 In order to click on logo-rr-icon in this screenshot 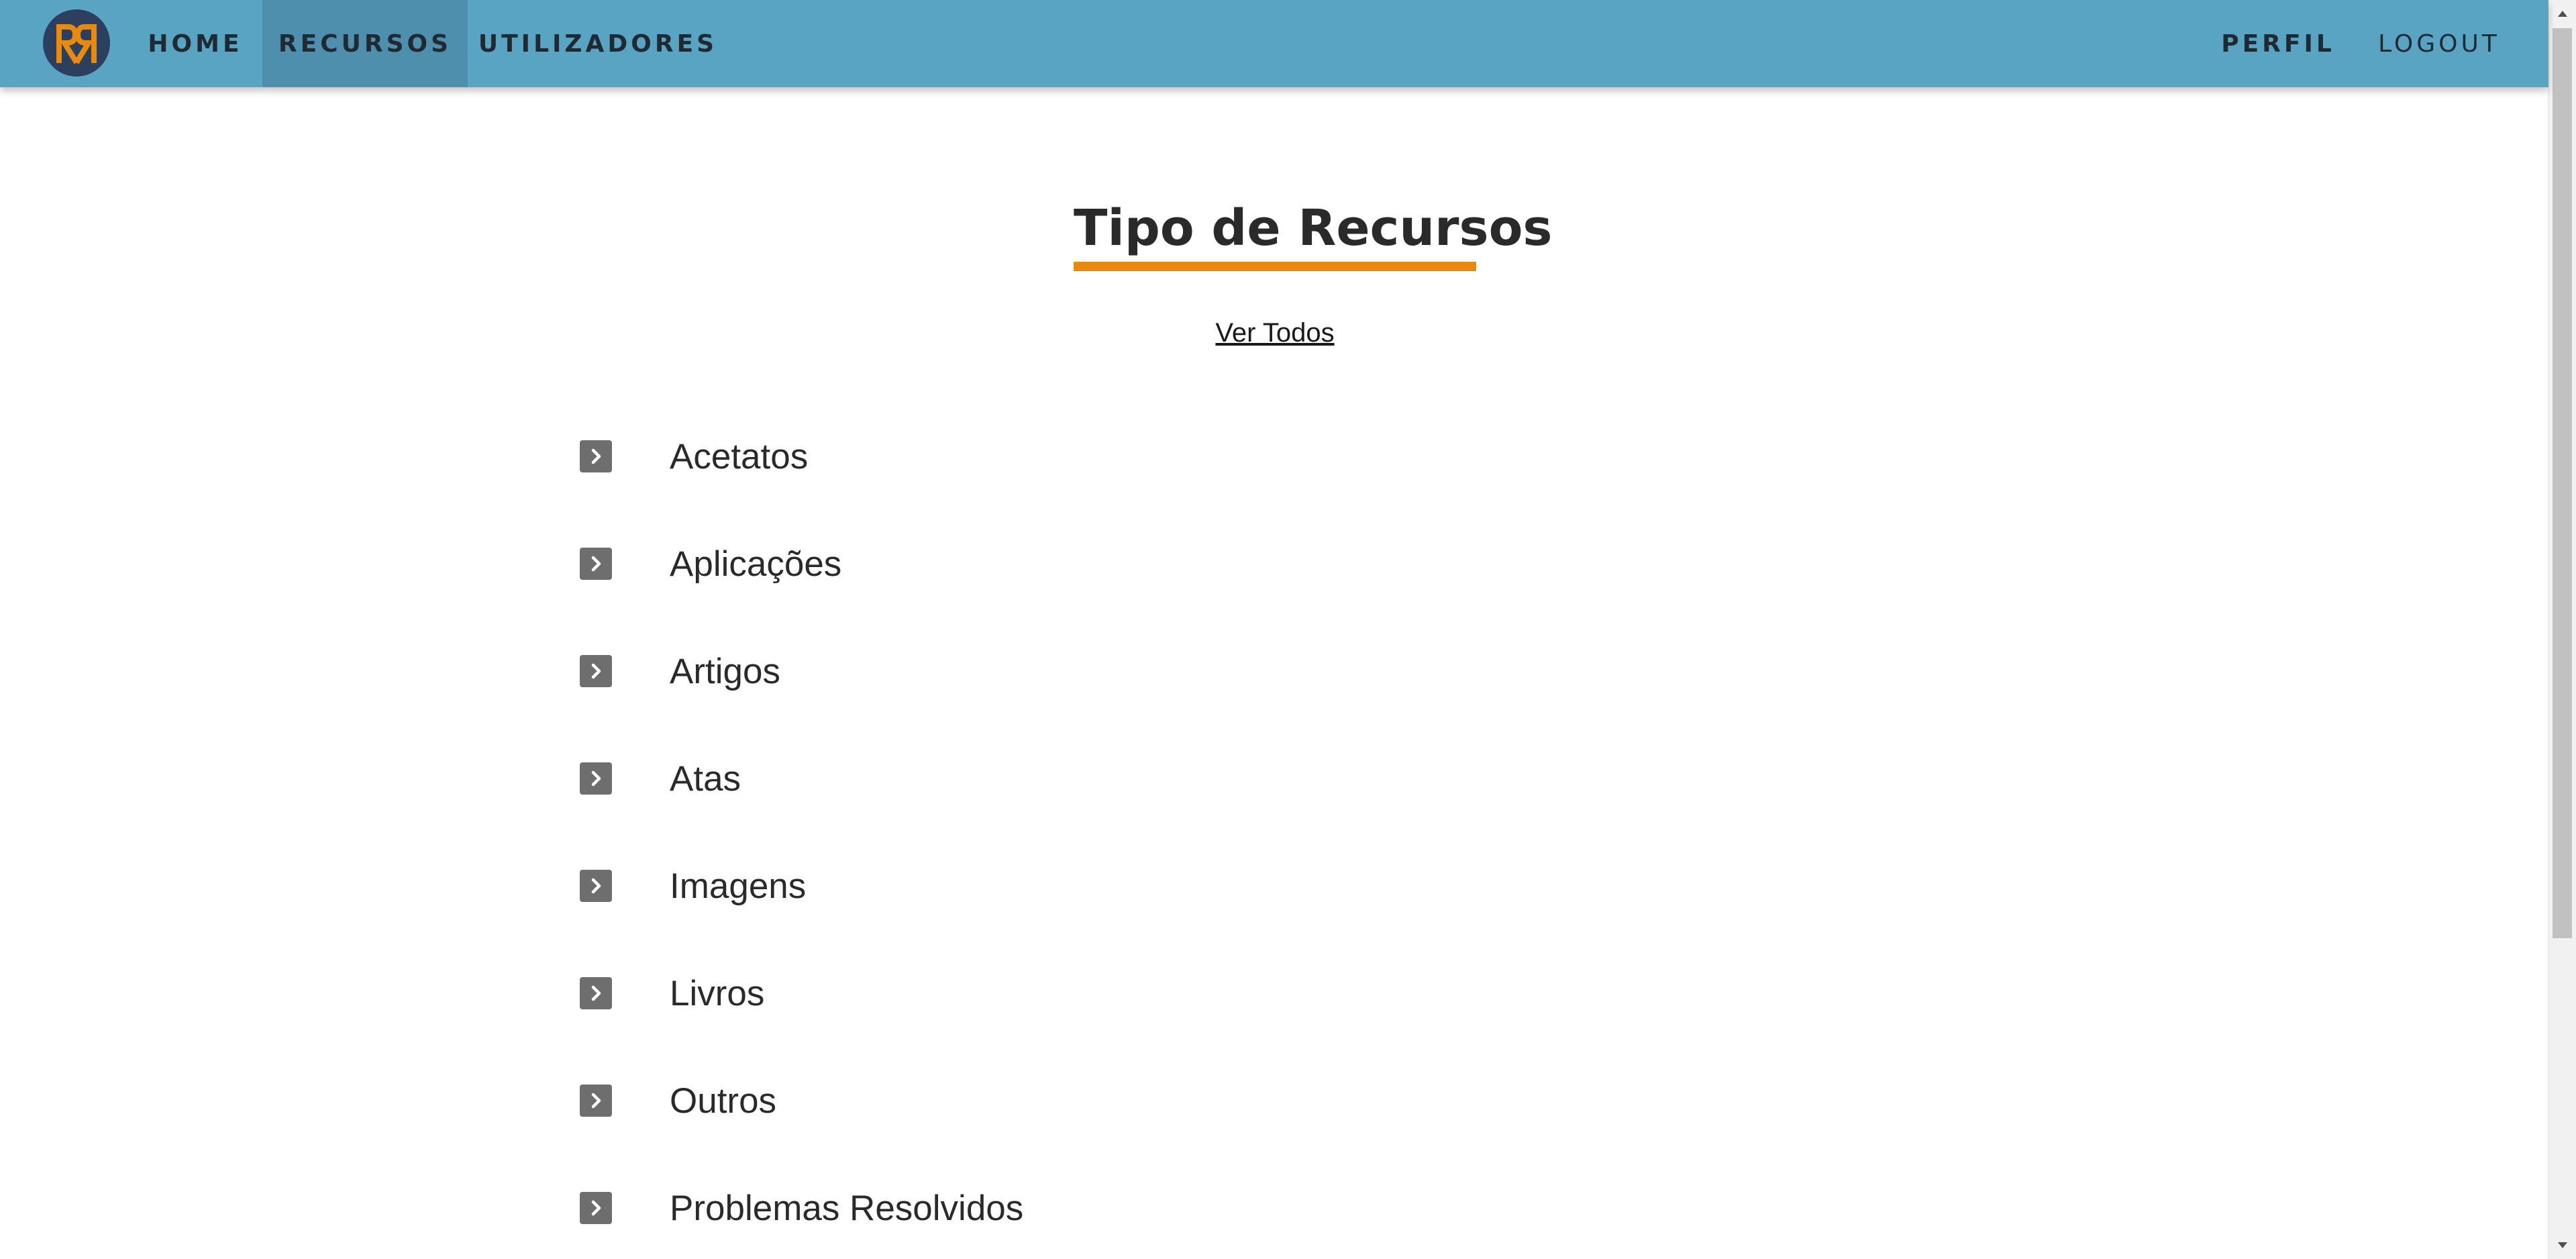, I will do `click(76, 44)`.